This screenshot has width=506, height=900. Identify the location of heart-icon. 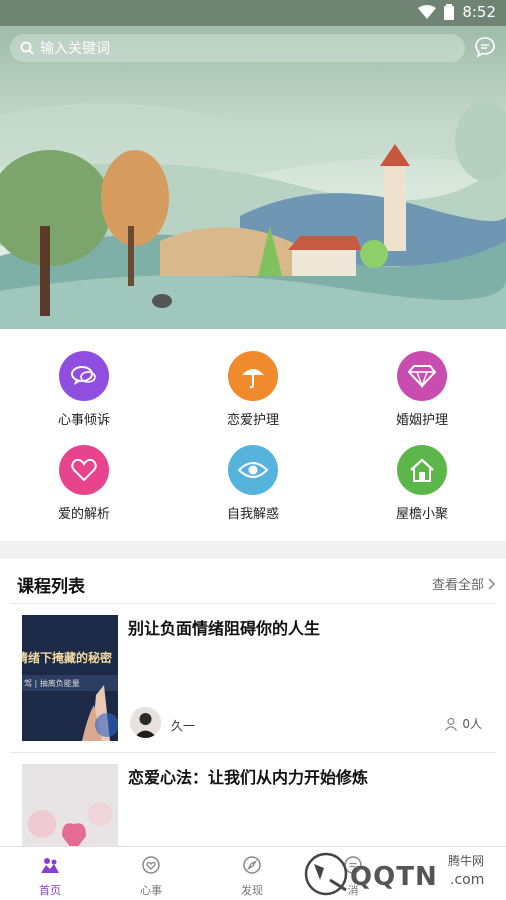
(84, 470).